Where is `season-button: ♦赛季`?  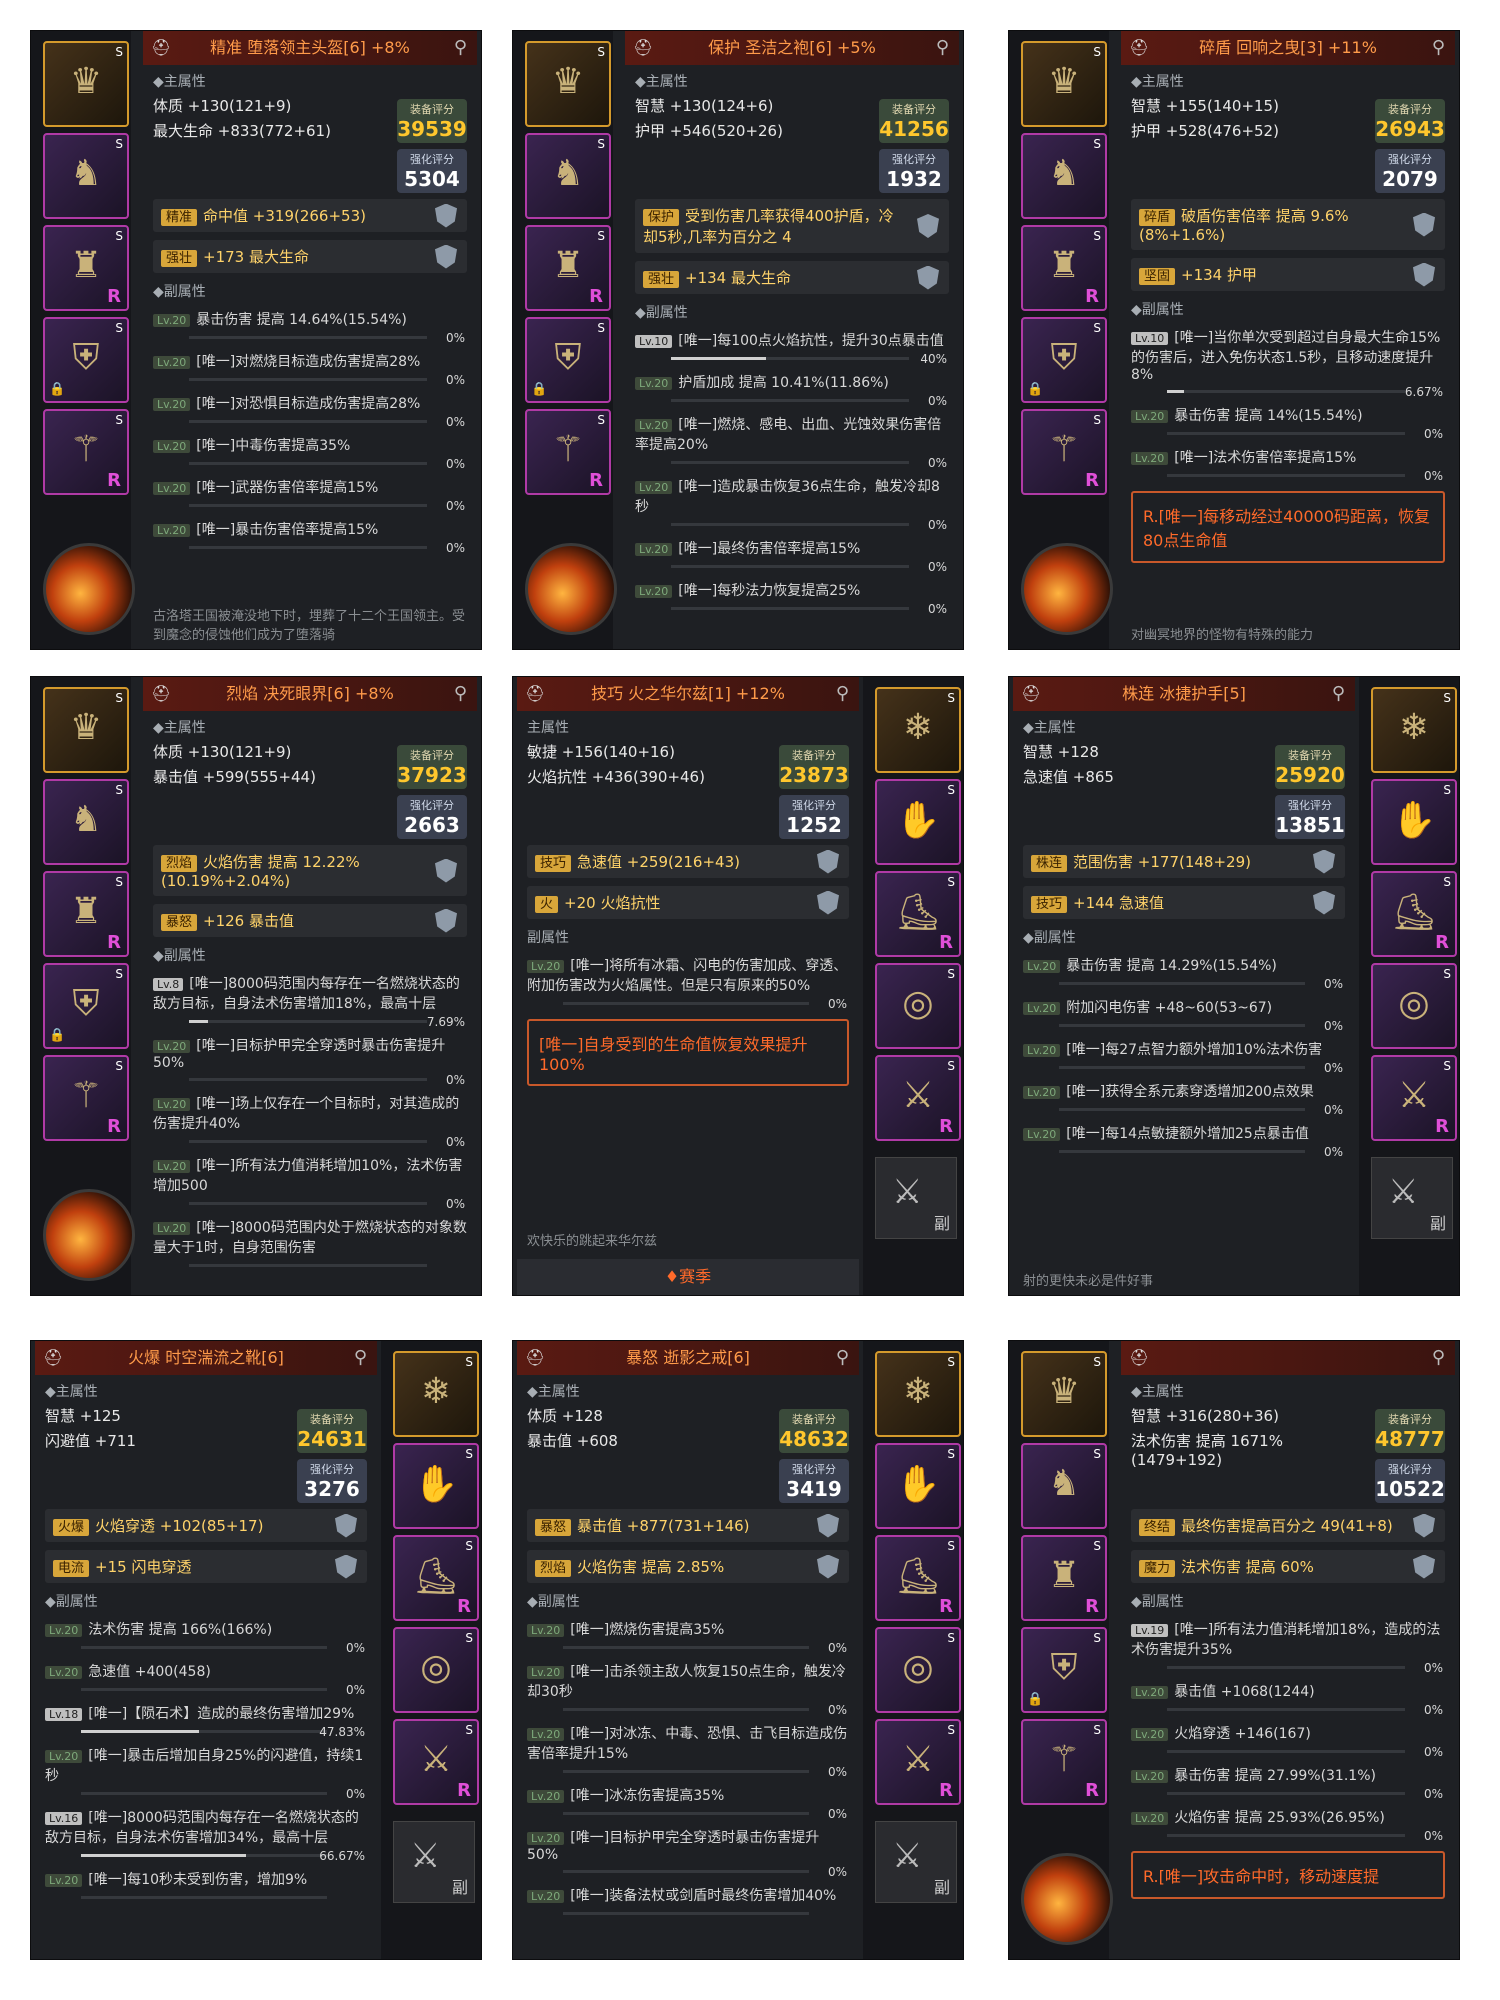 season-button: ♦赛季 is located at coordinates (688, 1277).